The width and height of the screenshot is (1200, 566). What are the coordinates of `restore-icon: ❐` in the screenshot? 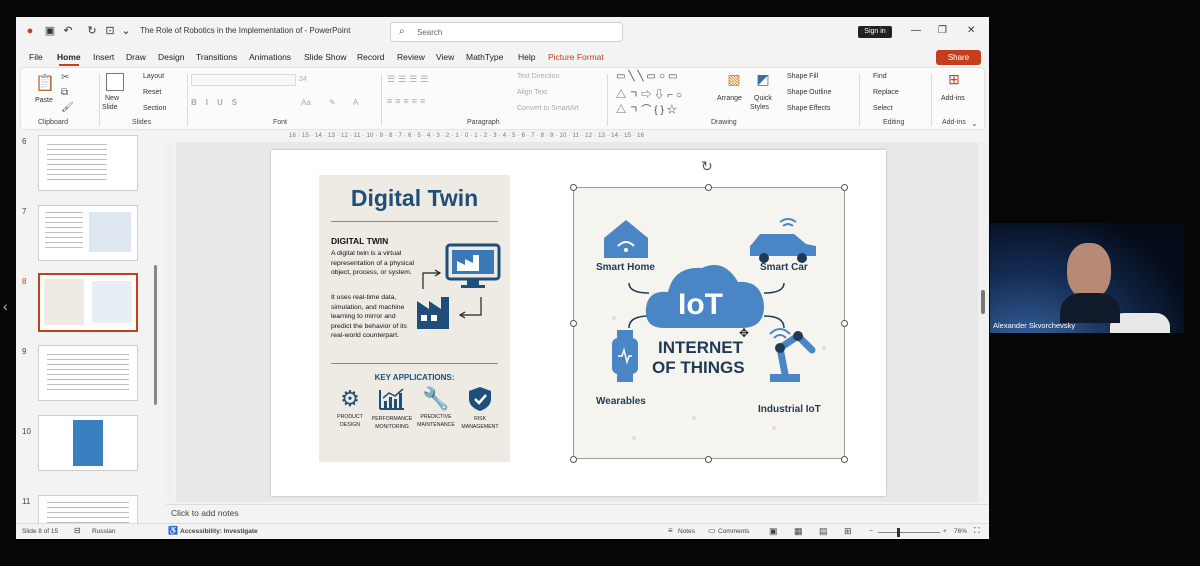 It's located at (942, 30).